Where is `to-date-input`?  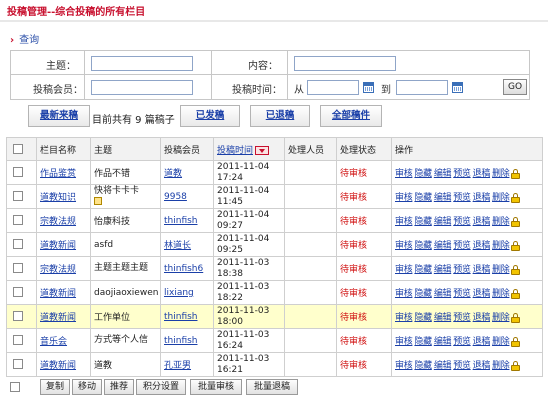 to-date-input is located at coordinates (422, 87).